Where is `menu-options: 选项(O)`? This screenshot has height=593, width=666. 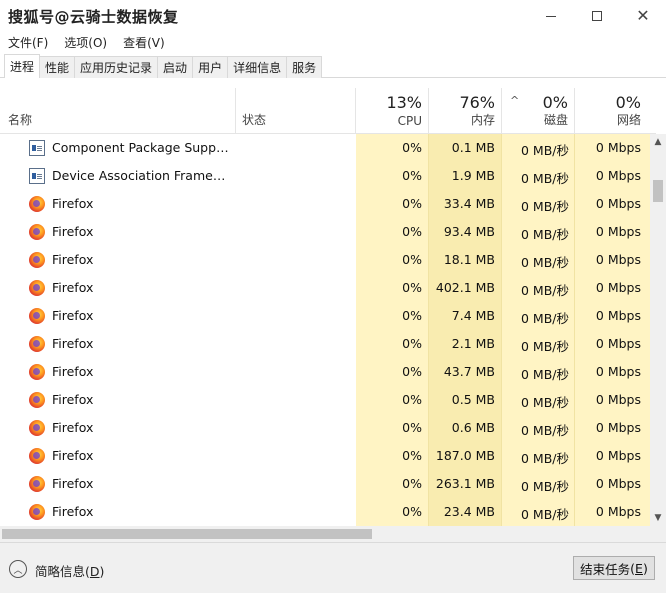
menu-options: 选项(O) is located at coordinates (85, 42).